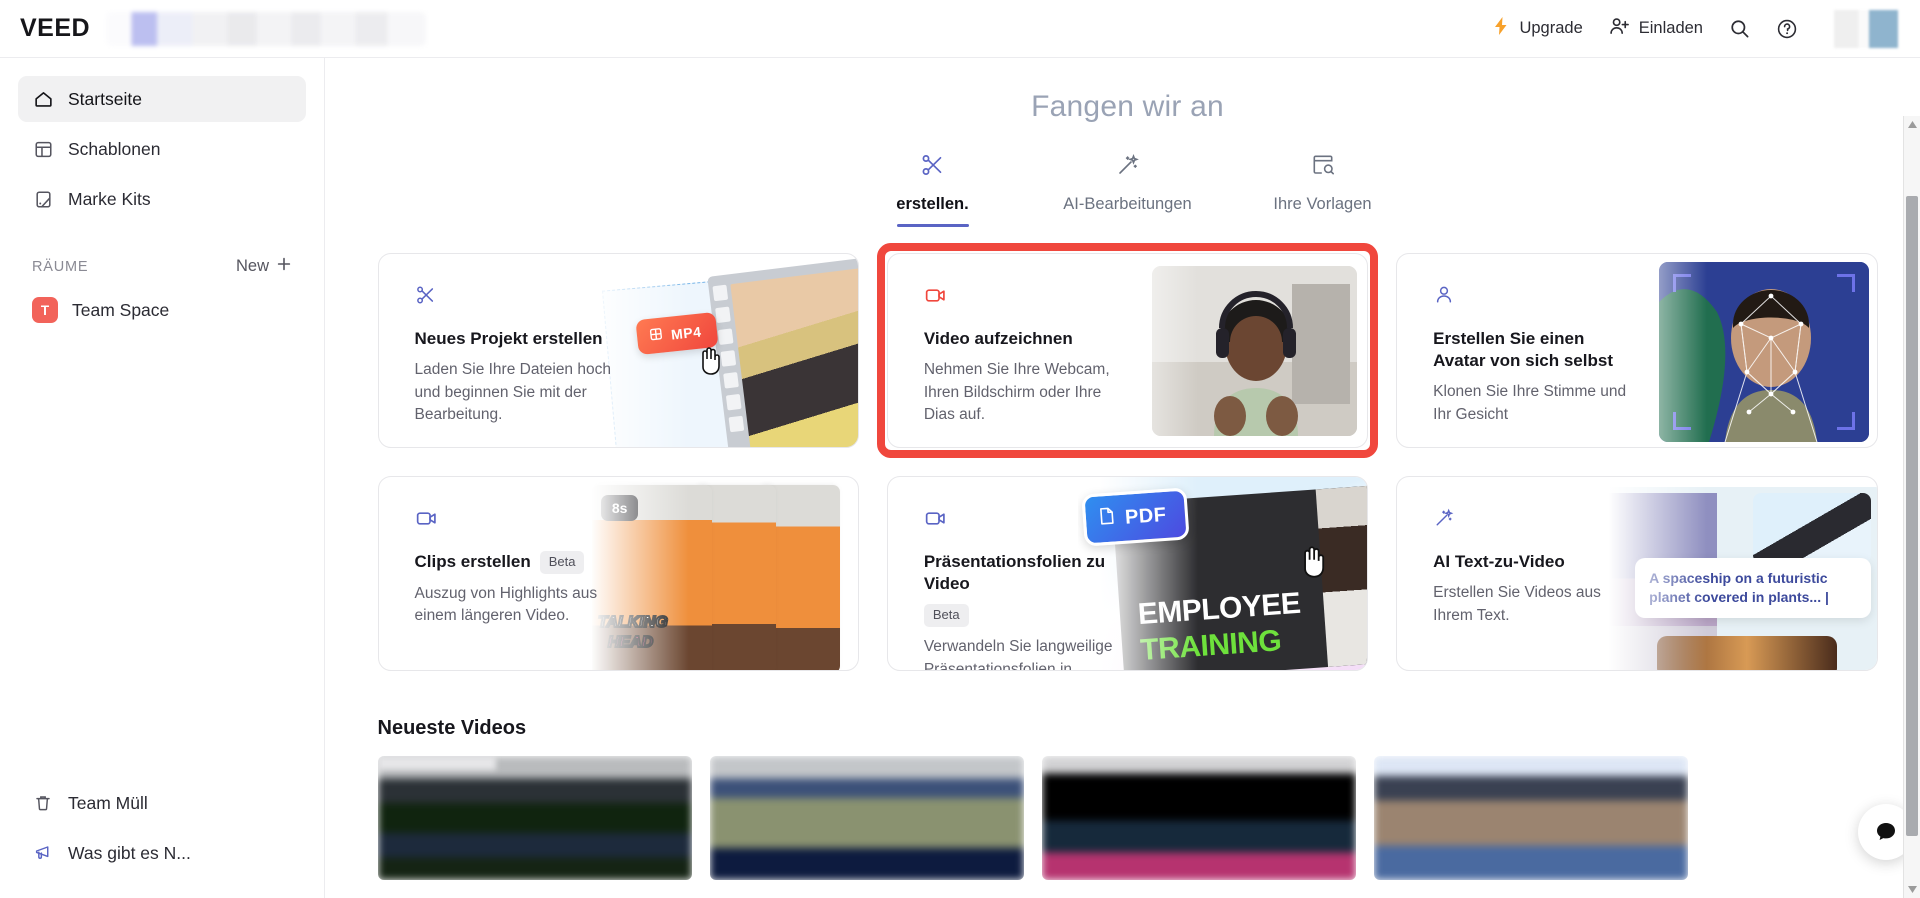  I want to click on scroll-up-arrow-icon, so click(1912, 124).